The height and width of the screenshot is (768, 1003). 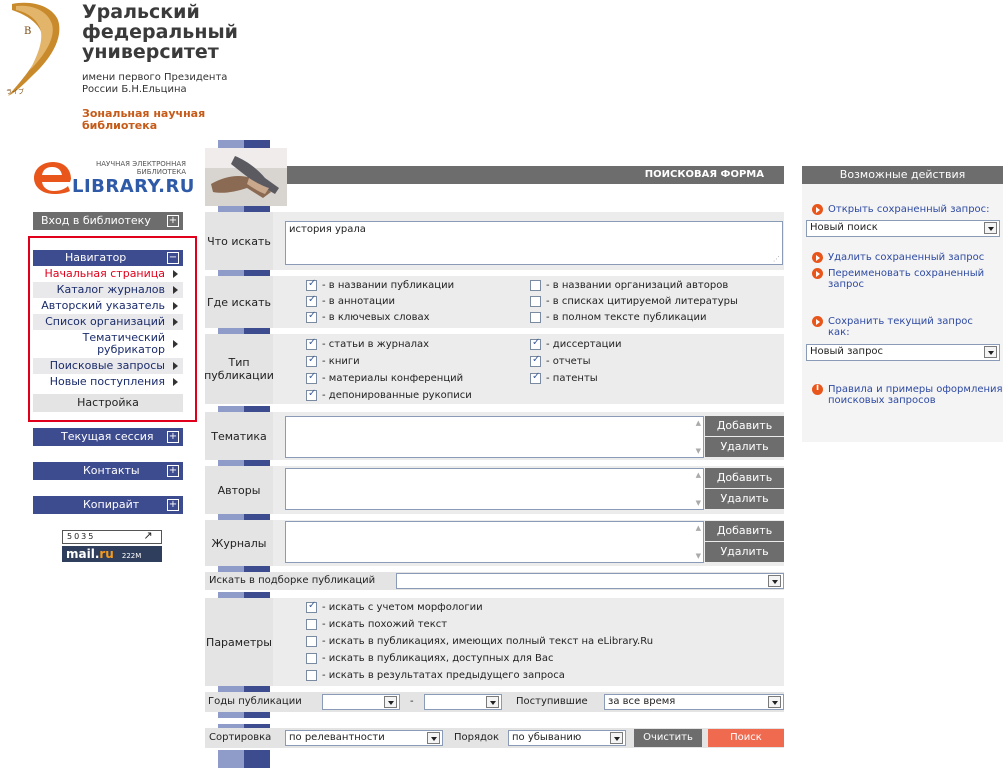 What do you see at coordinates (535, 360) in the screenshot?
I see `checkbox-reports` at bounding box center [535, 360].